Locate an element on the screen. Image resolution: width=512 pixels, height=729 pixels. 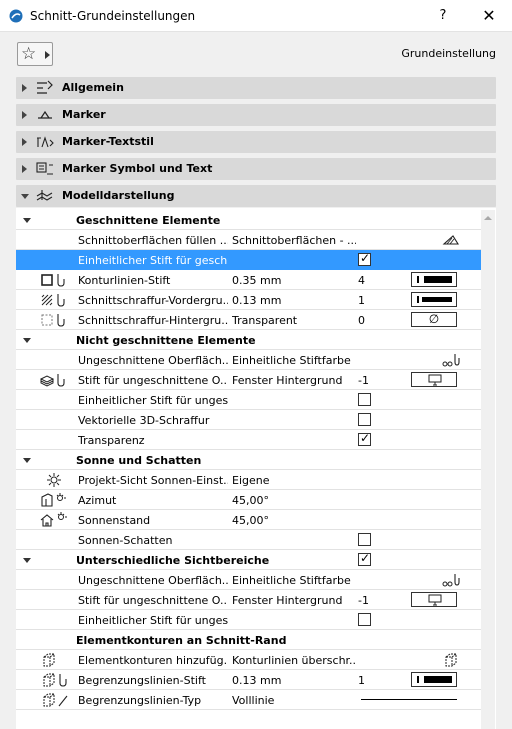
setting-name: Konturlinien-Stift is located at coordinates (124, 280).